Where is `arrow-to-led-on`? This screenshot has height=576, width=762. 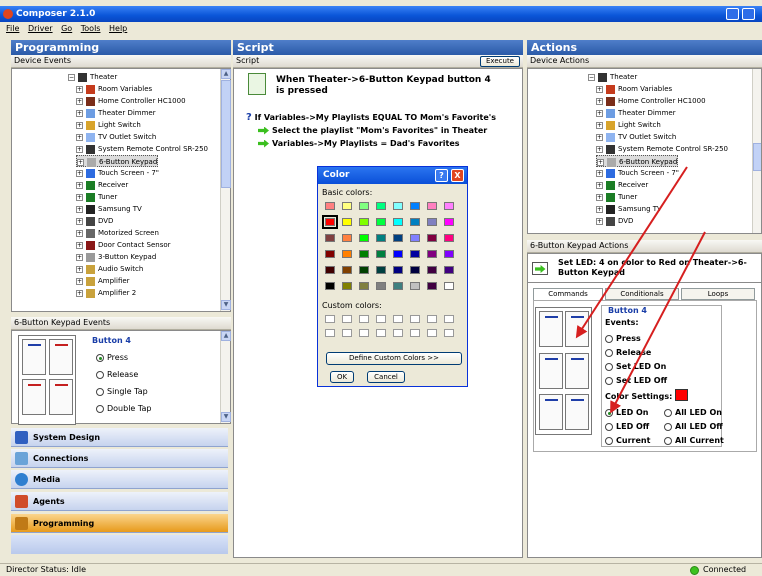 arrow-to-led-on is located at coordinates (658, 322).